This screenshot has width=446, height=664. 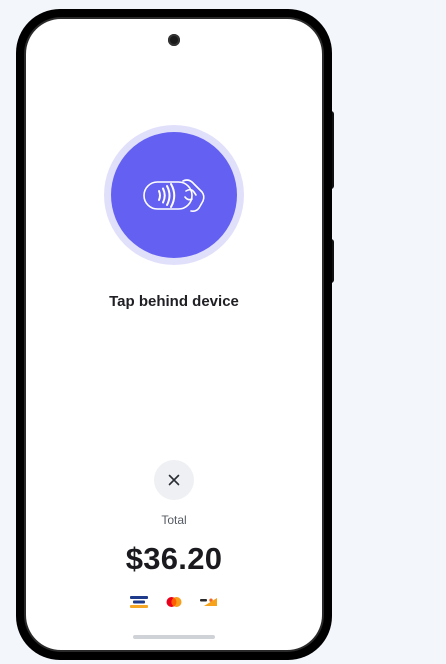 What do you see at coordinates (174, 520) in the screenshot?
I see `total-label: Total` at bounding box center [174, 520].